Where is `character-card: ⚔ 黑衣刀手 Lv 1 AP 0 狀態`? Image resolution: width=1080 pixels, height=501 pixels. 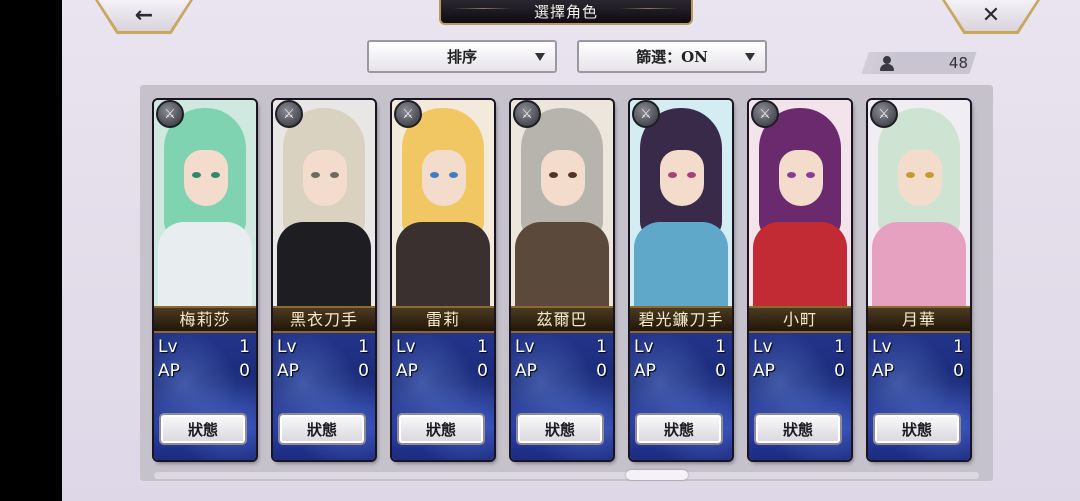
character-card: ⚔ 黑衣刀手 Lv 1 AP 0 狀態 is located at coordinates (324, 280).